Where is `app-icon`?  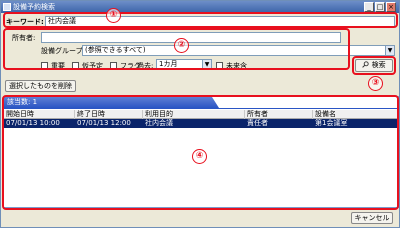
app-icon is located at coordinates (7, 7).